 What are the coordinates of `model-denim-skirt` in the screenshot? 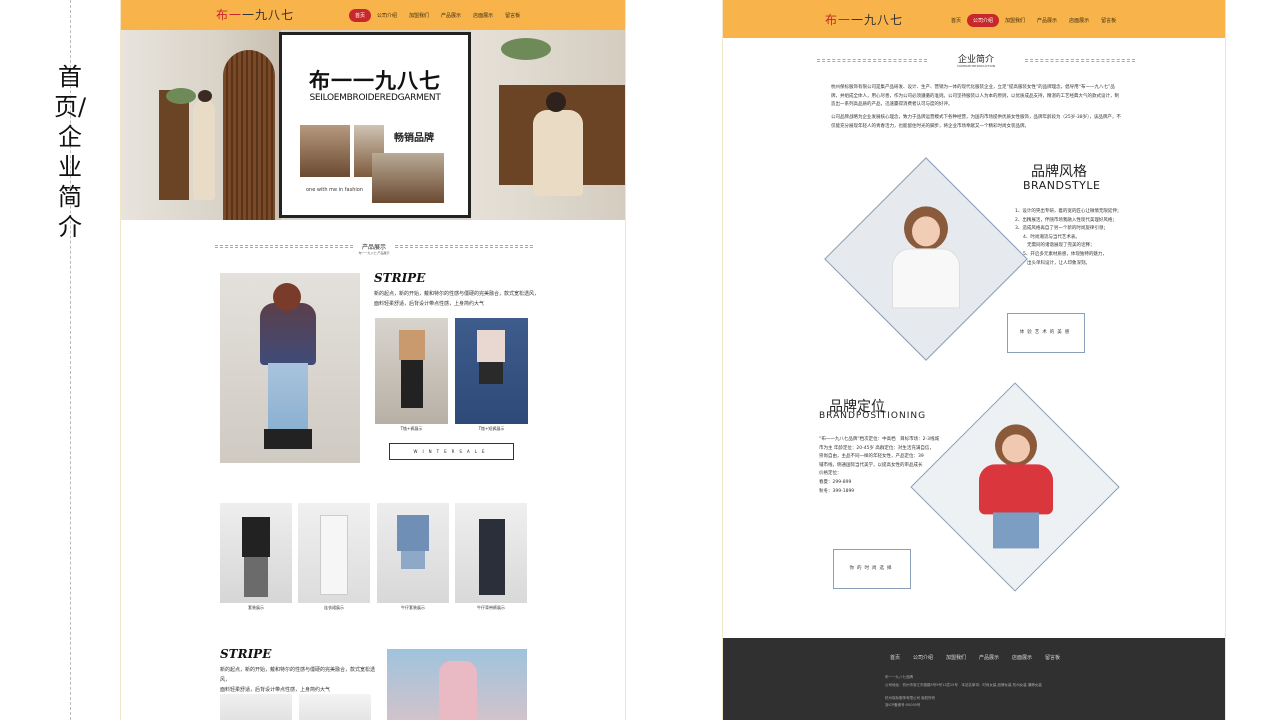 It's located at (1016, 530).